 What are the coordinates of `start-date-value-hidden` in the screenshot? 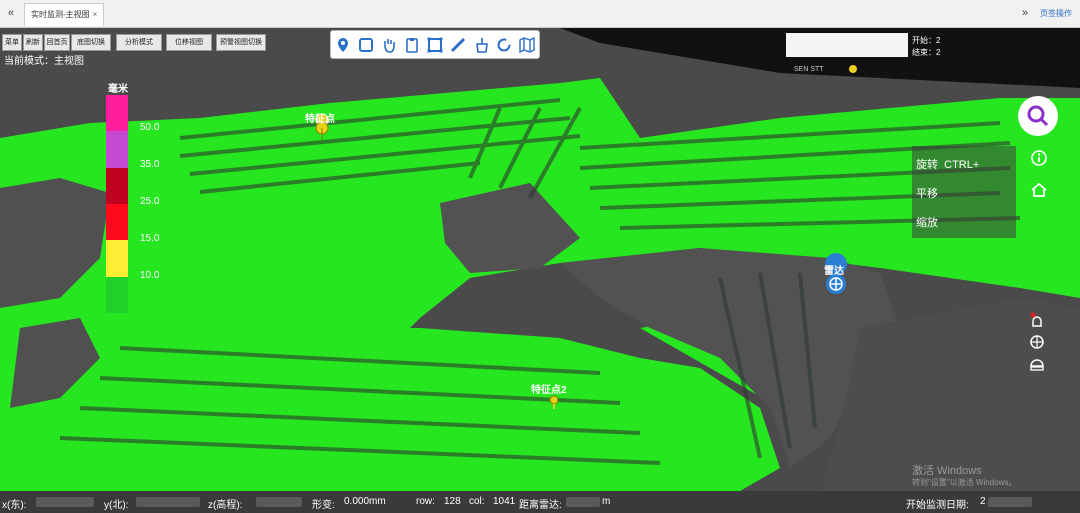 It's located at (1010, 502).